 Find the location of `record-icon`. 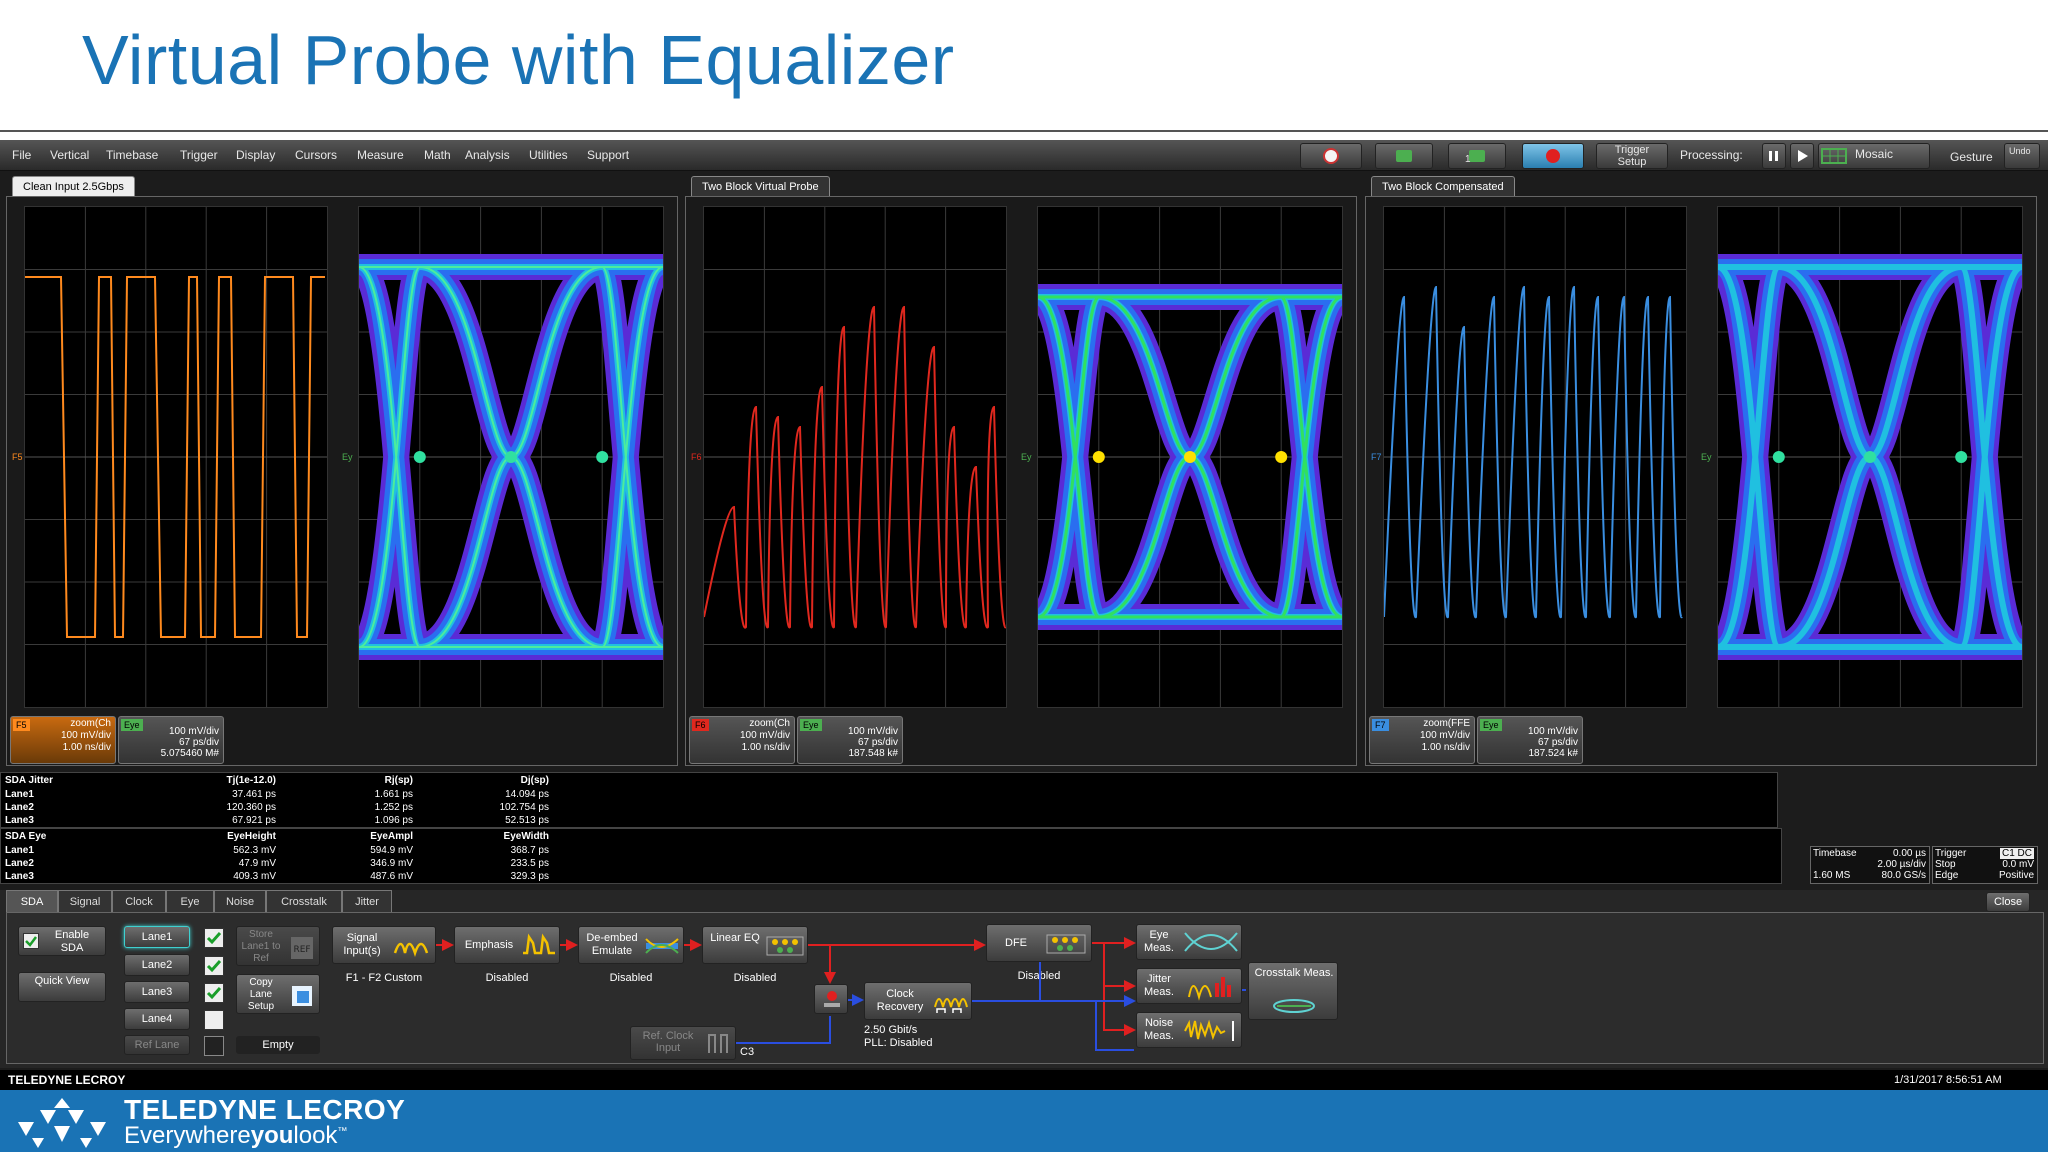

record-icon is located at coordinates (1553, 156).